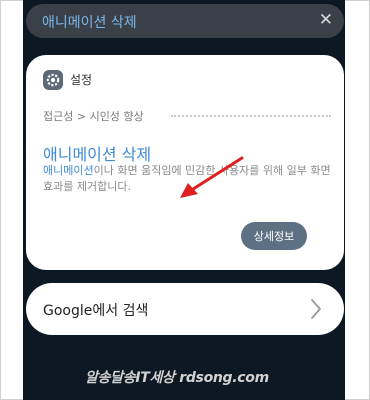  I want to click on red-arrow-annotation, so click(212, 177).